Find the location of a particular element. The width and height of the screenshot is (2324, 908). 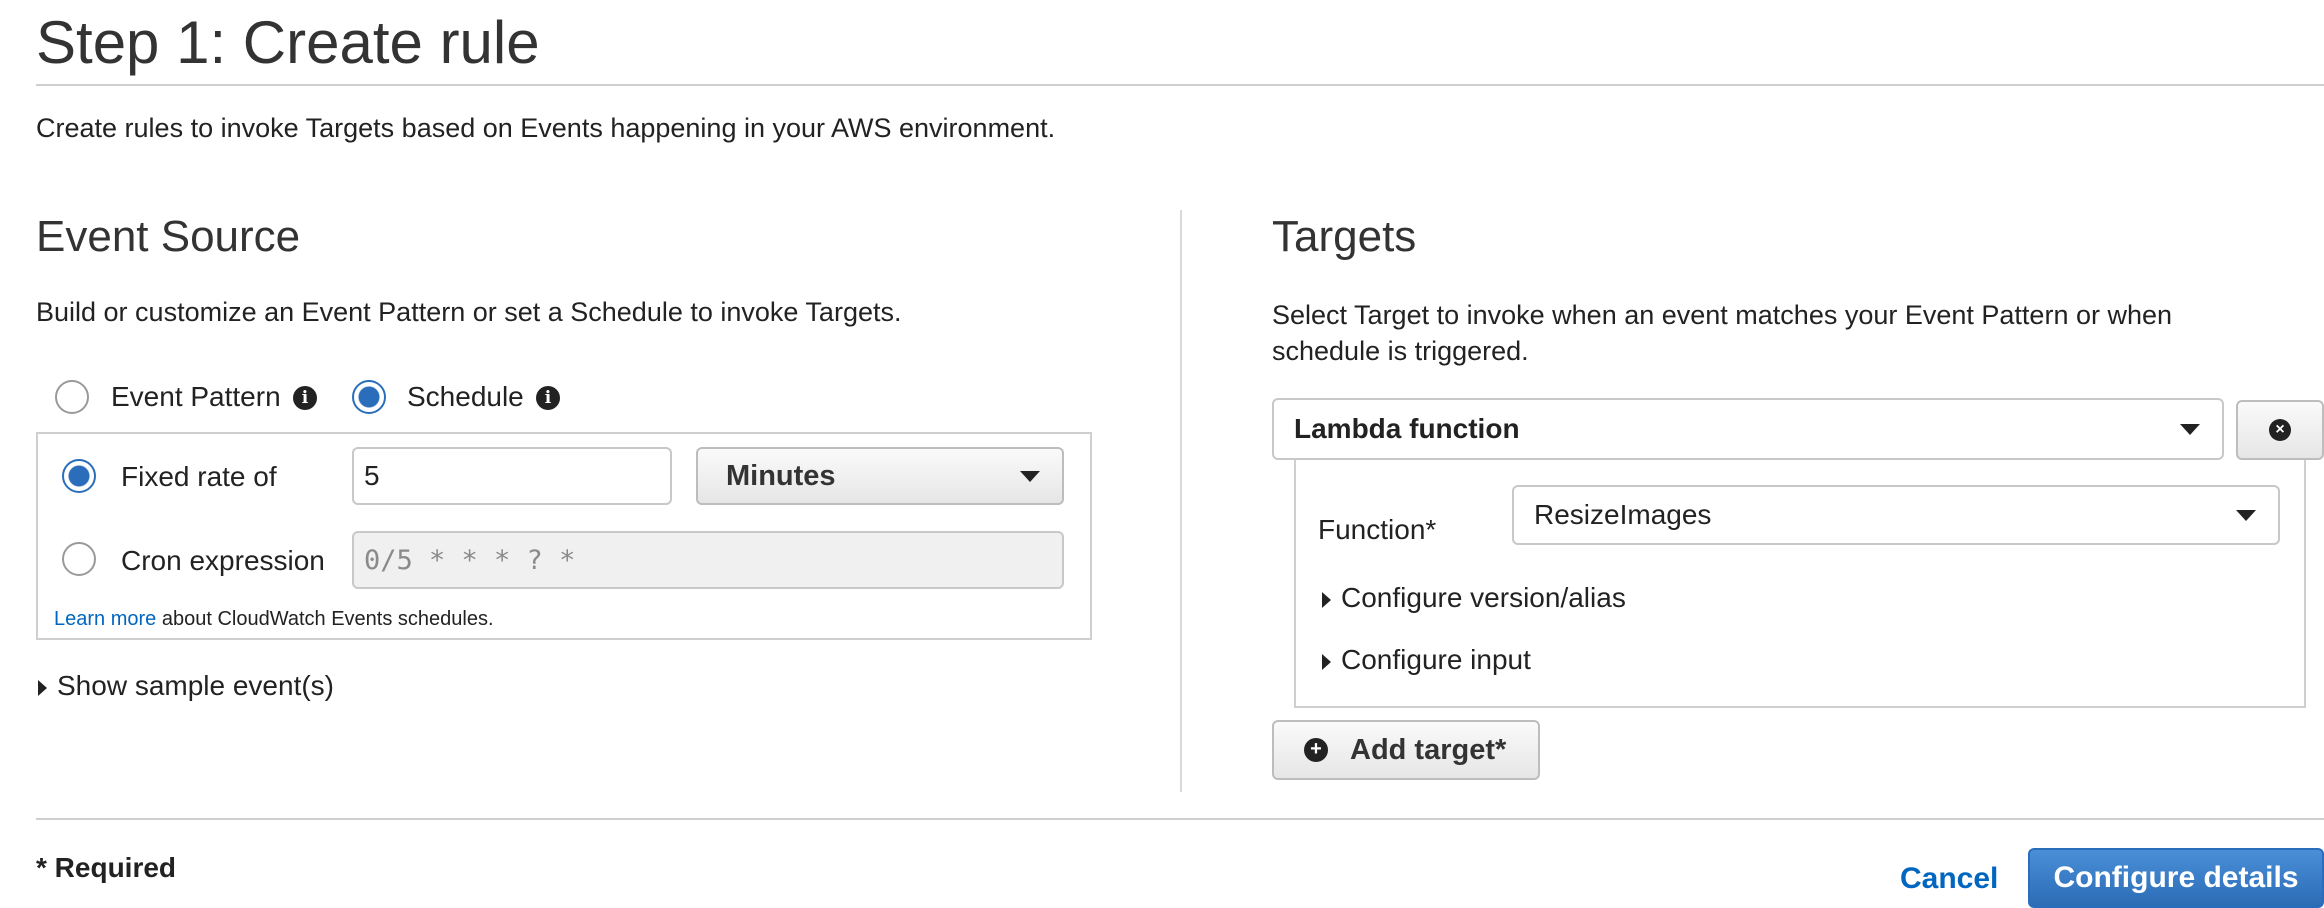

configure-version-label: Configure version/alias is located at coordinates (1483, 597).